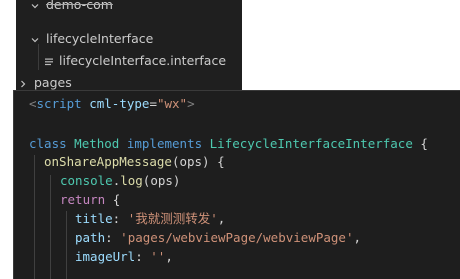 This screenshot has height=279, width=460. I want to click on string-value: 'pages/webviewPage/webviewPage', so click(237, 237).